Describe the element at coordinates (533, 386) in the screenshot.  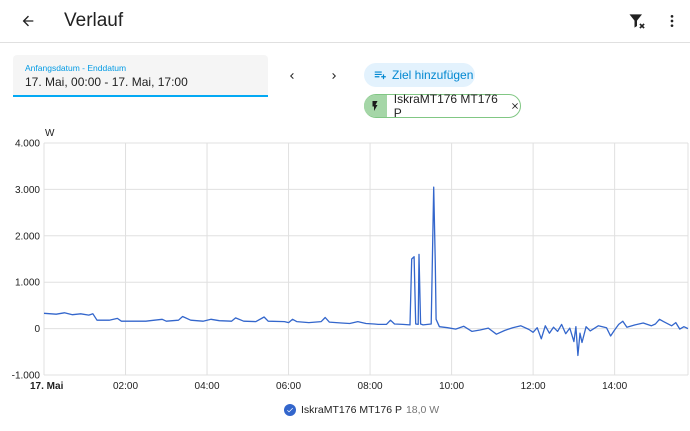
I see `x-tick-label: 12:00` at that location.